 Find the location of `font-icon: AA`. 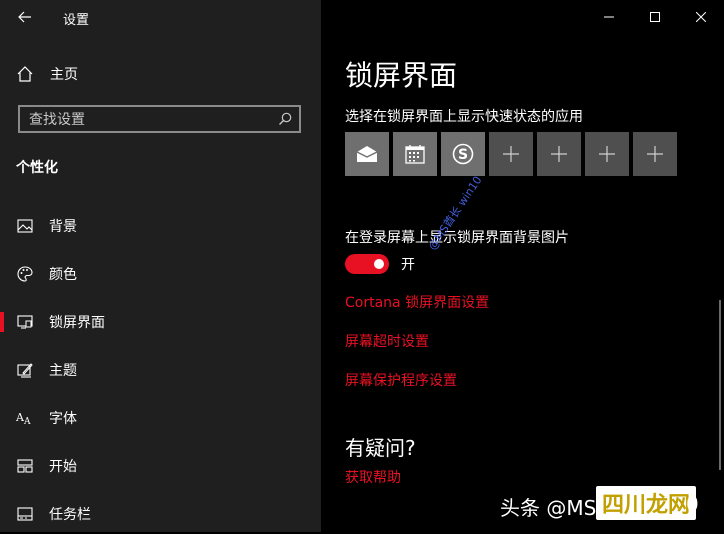

font-icon: AA is located at coordinates (25, 418).